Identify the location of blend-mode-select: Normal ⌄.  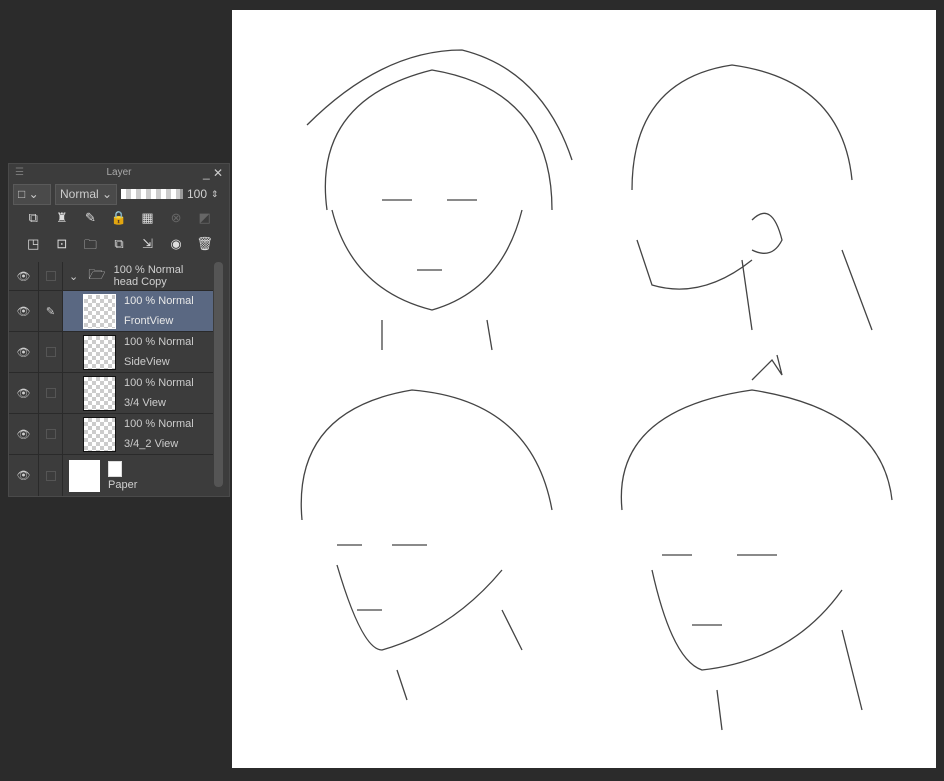
(86, 194).